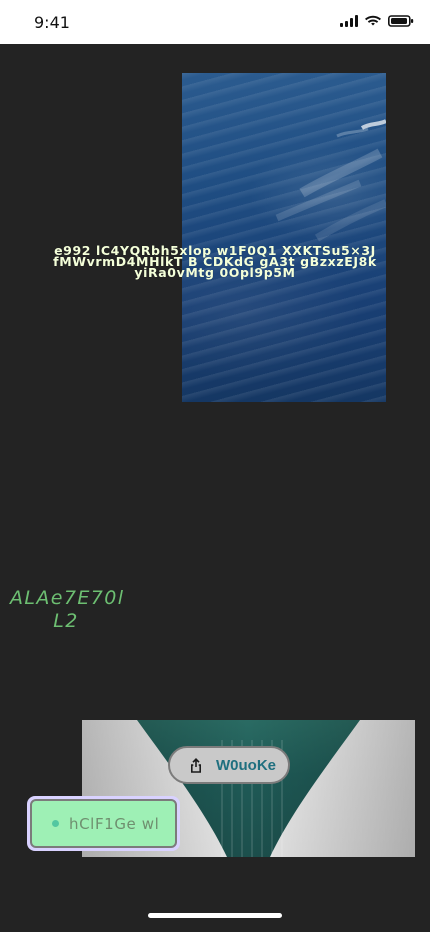 The width and height of the screenshot is (430, 932). I want to click on share-button: W0uoKe, so click(229, 765).